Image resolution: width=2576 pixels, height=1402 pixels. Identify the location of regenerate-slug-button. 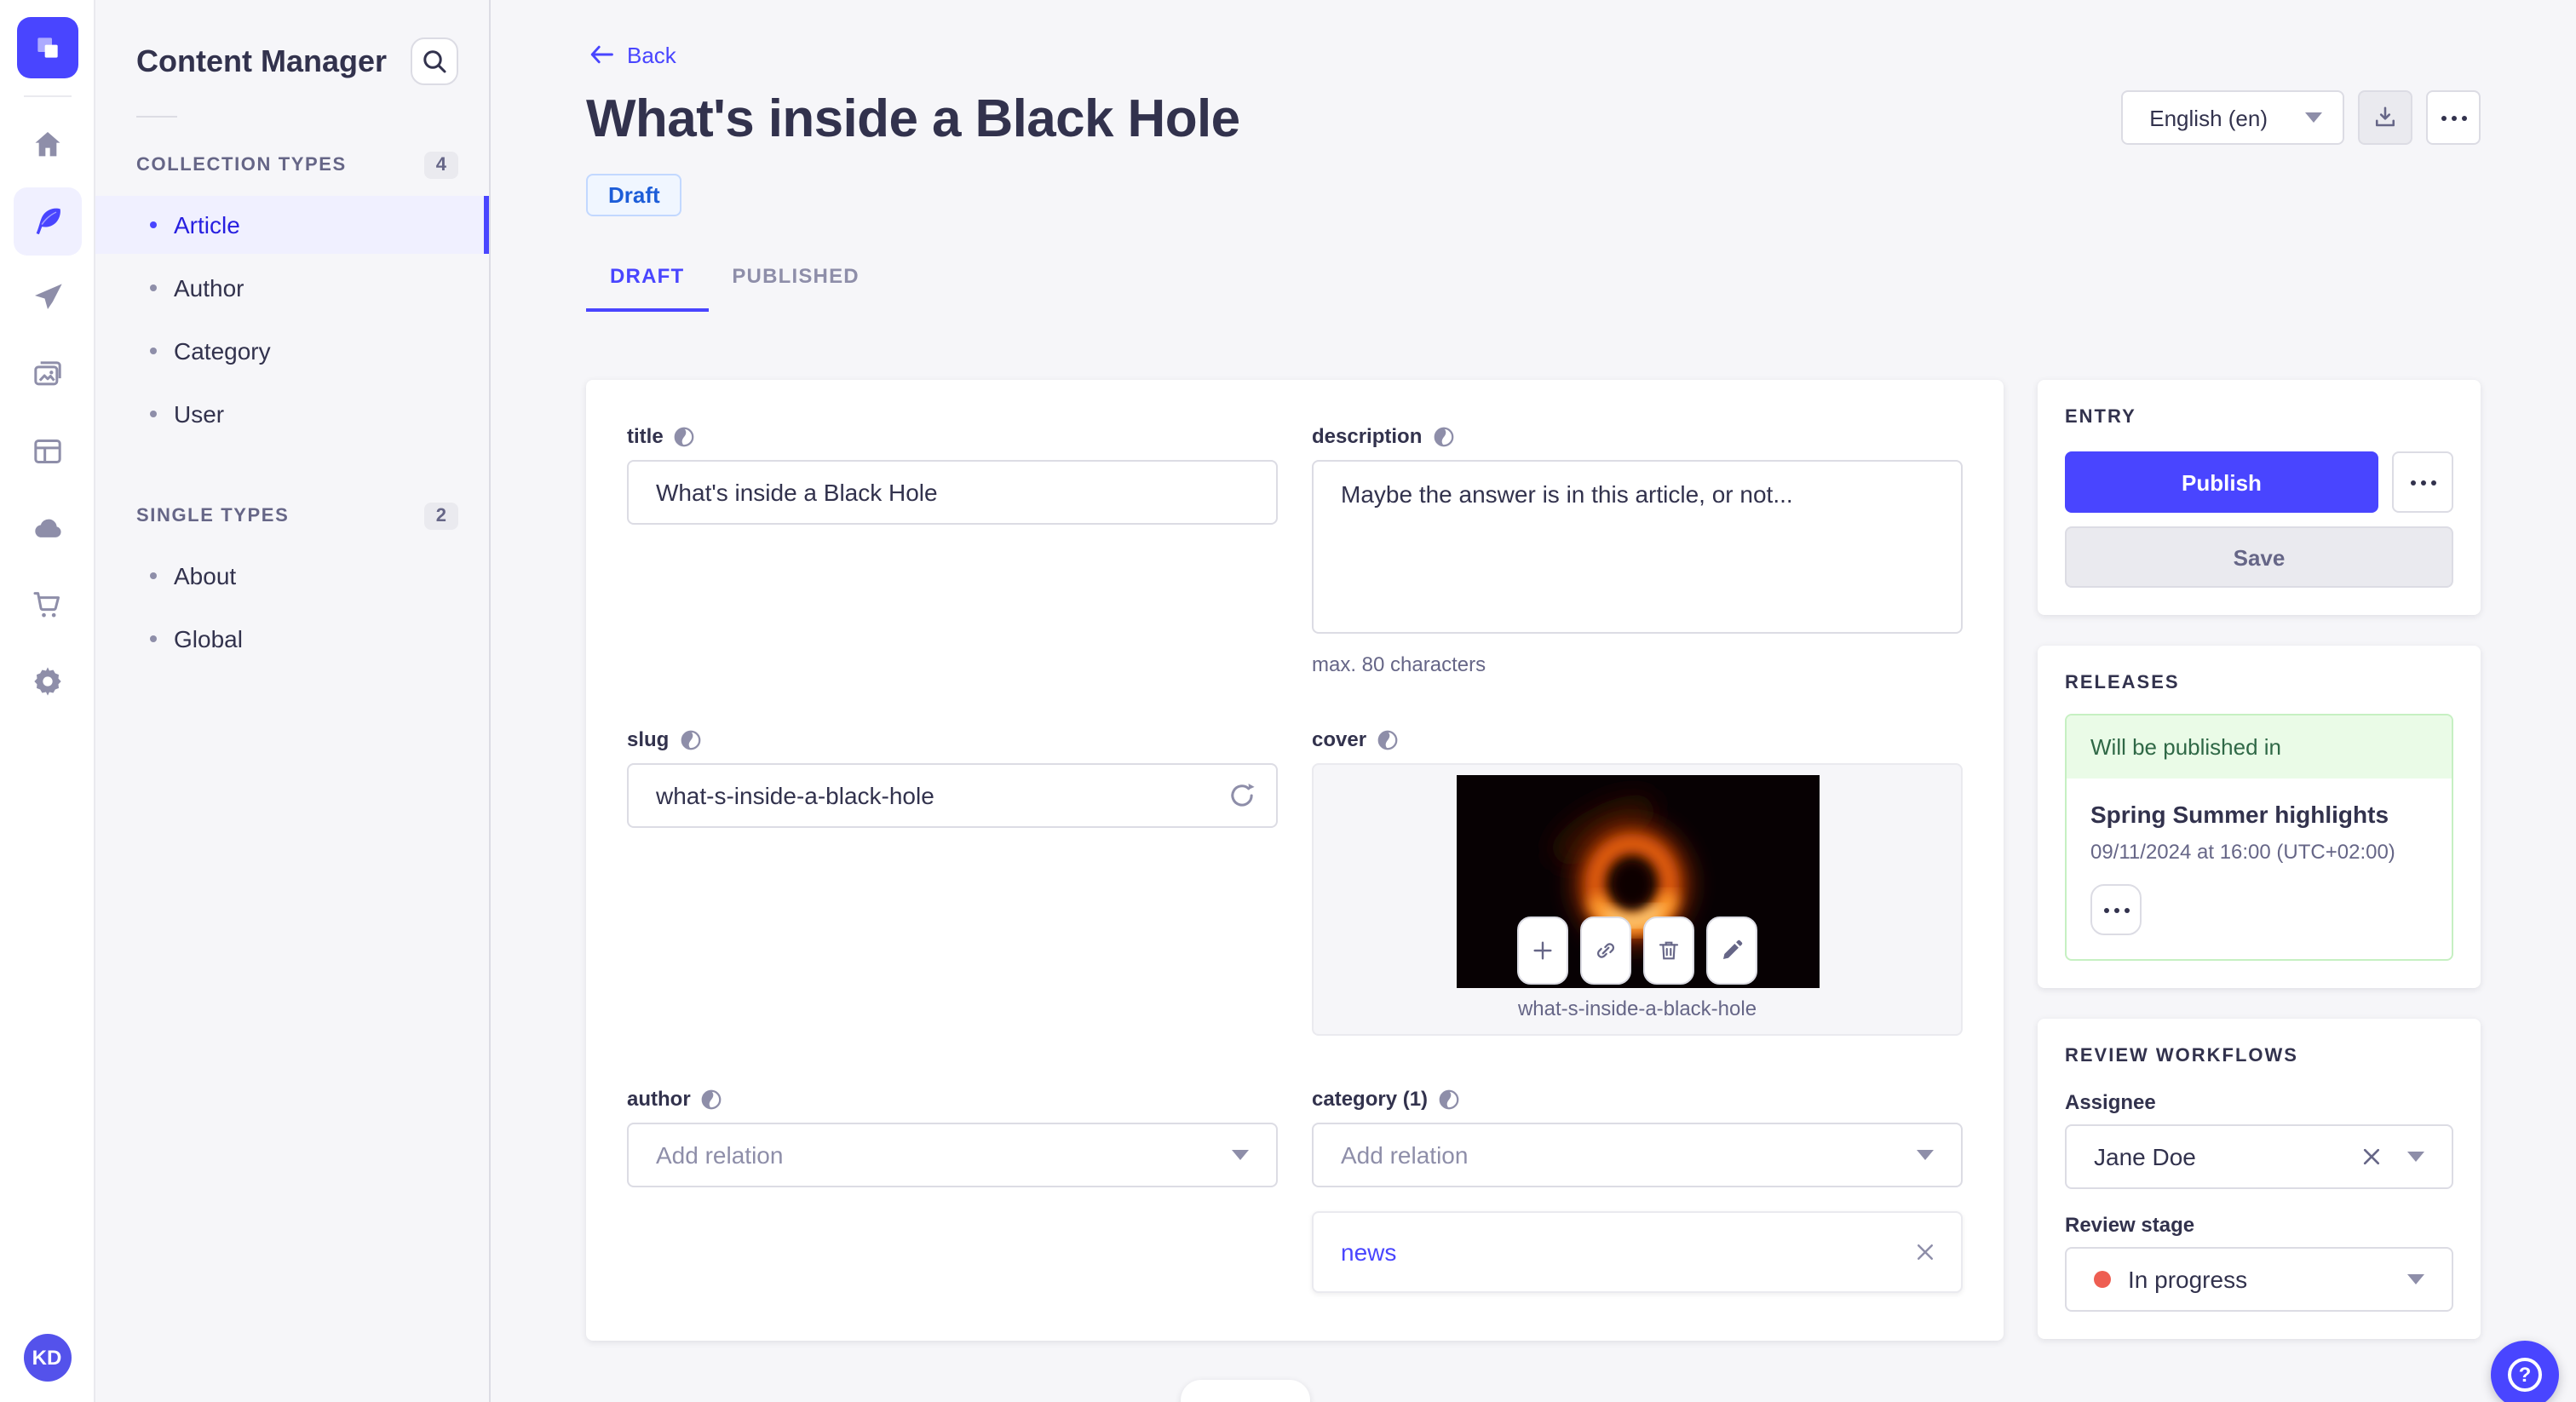
(1242, 795).